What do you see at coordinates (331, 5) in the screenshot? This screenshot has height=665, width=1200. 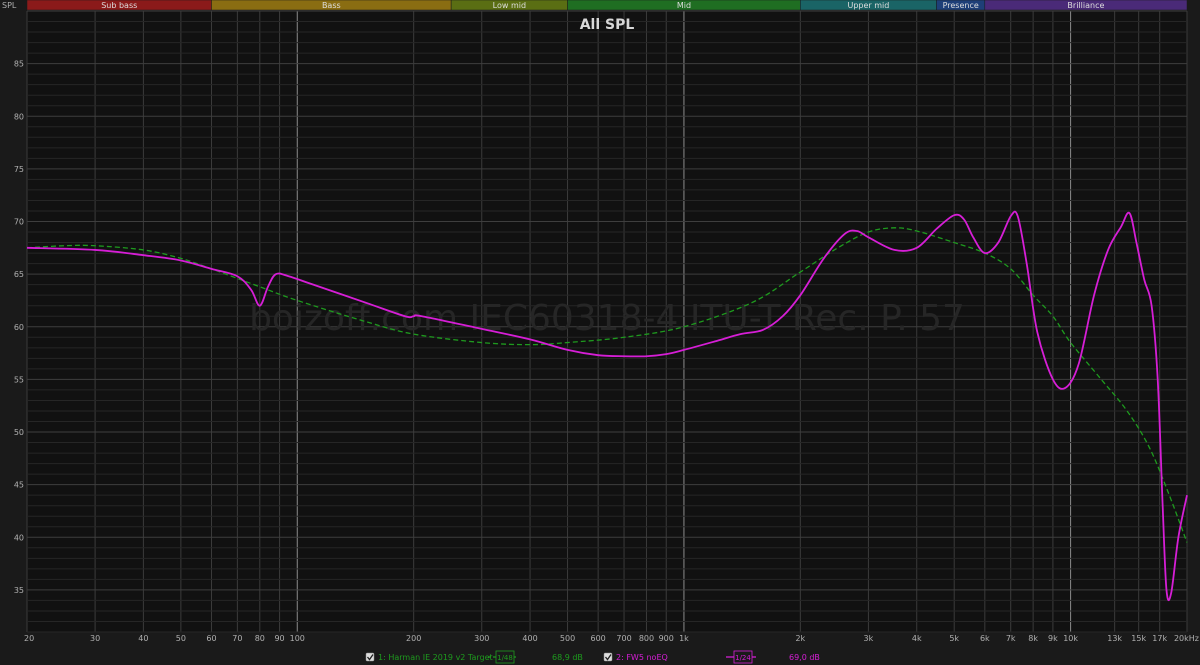 I see `band-label: Bass` at bounding box center [331, 5].